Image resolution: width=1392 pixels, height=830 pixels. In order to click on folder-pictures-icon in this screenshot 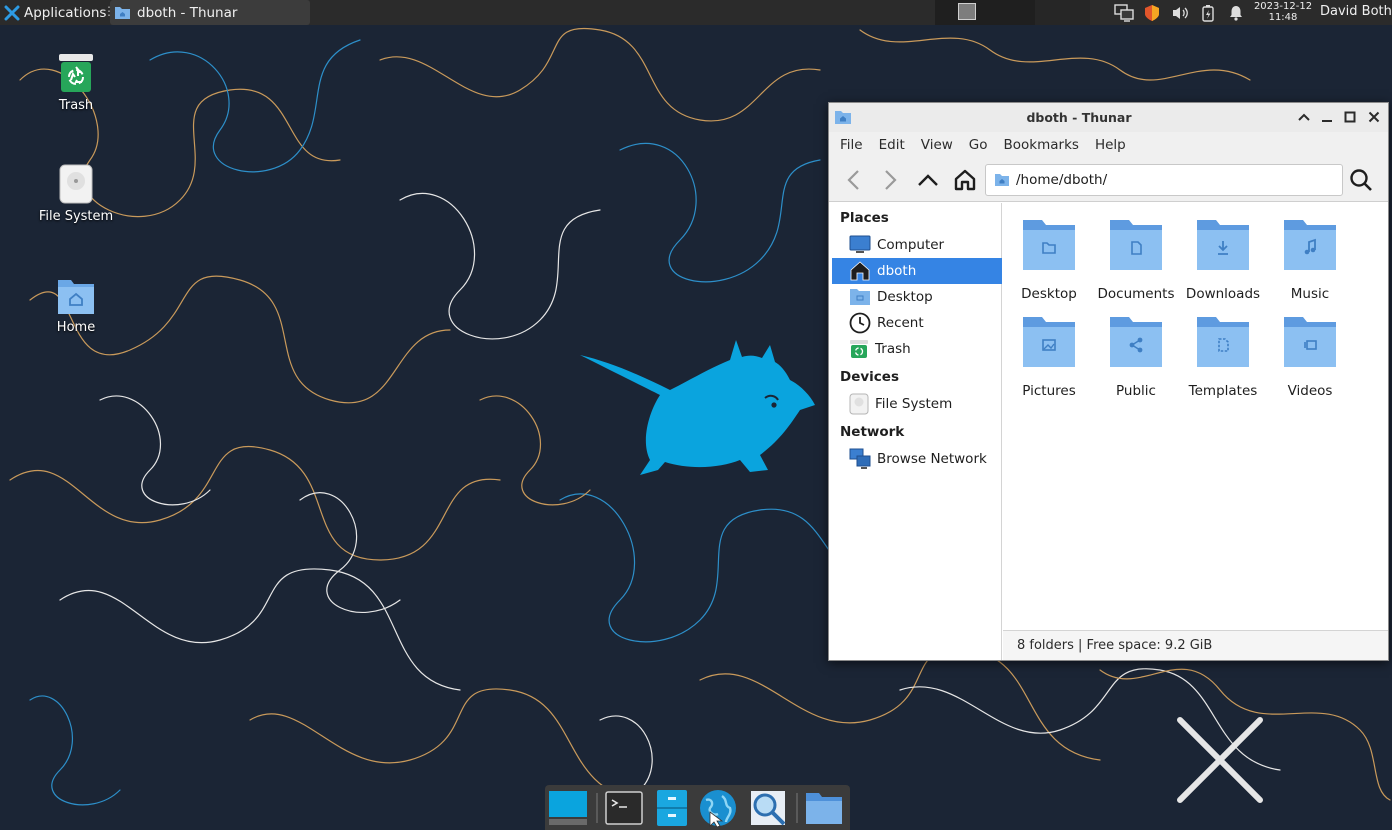, I will do `click(1049, 342)`.